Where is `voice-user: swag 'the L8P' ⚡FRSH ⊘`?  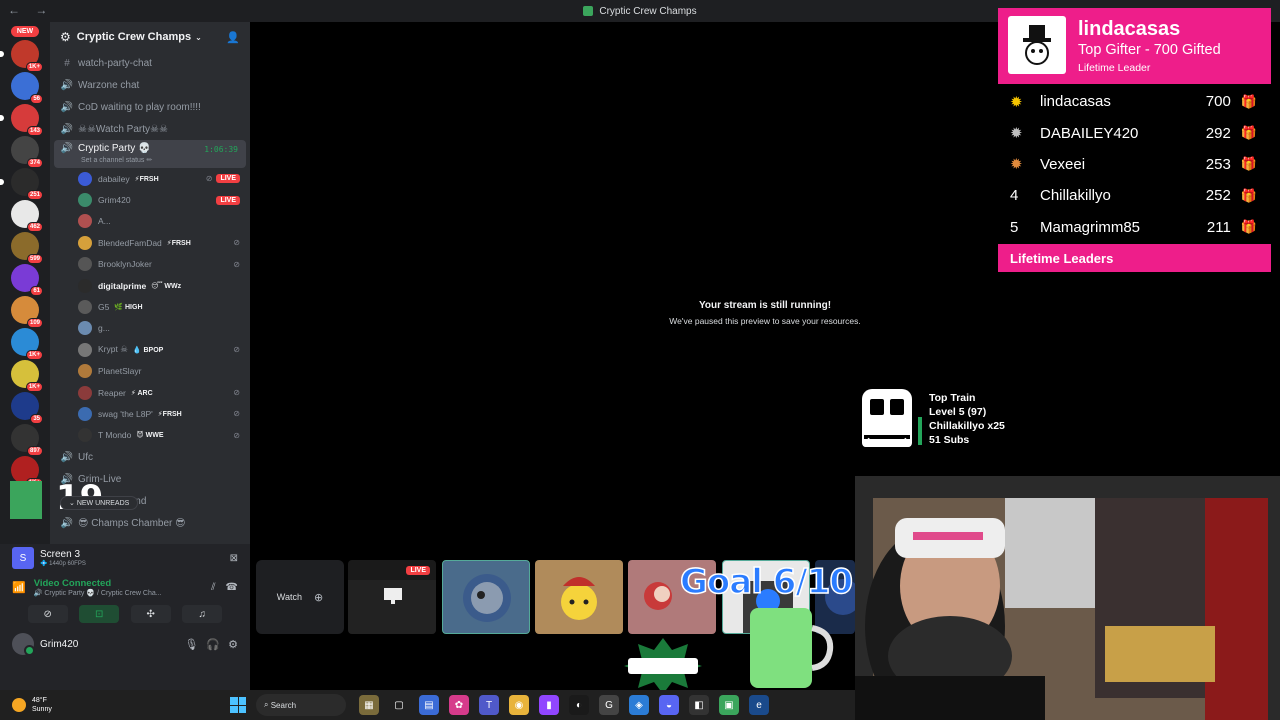
voice-user: swag 'the L8P' ⚡FRSH ⊘ is located at coordinates (150, 413).